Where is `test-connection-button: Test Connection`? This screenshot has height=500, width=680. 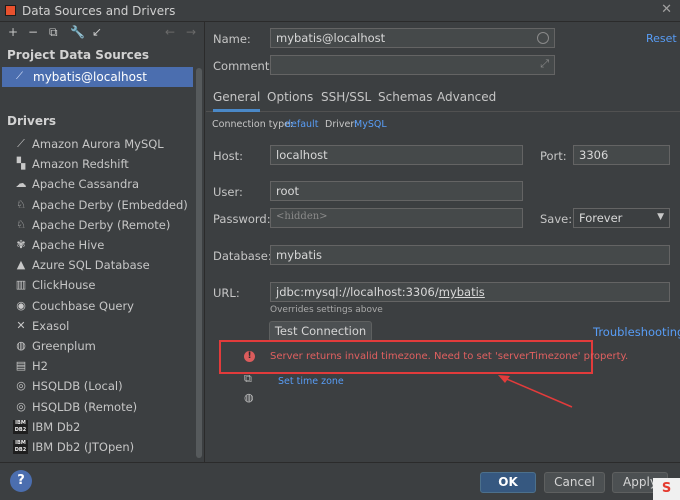
test-connection-button: Test Connection is located at coordinates (320, 331).